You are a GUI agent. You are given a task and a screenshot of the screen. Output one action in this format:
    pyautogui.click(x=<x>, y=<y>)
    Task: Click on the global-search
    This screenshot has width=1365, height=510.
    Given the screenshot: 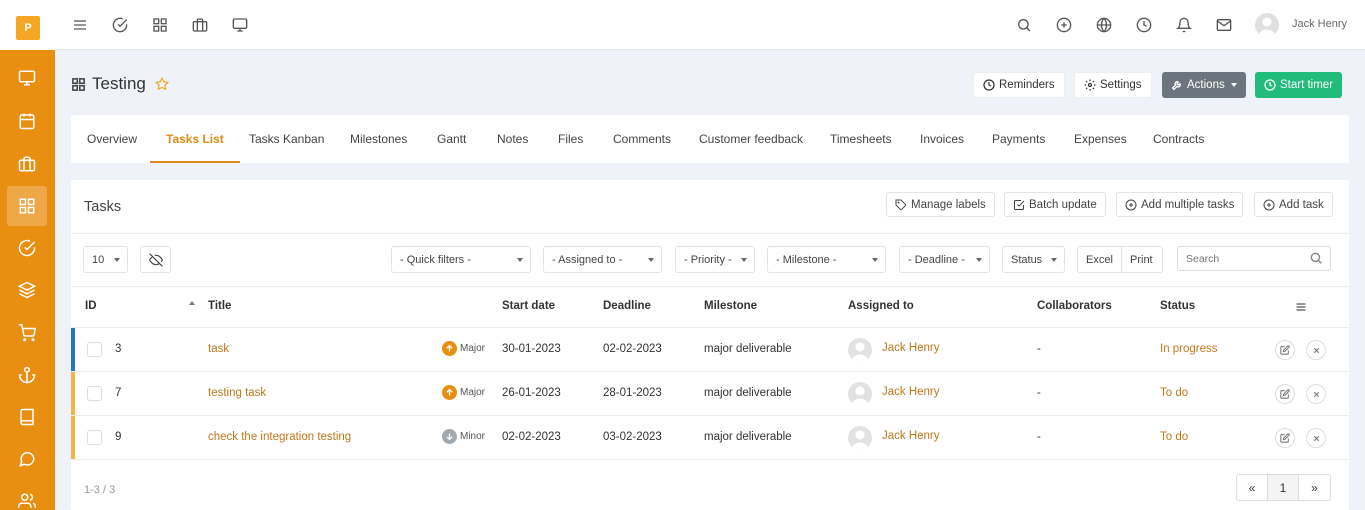 What is the action you would take?
    pyautogui.click(x=1024, y=25)
    